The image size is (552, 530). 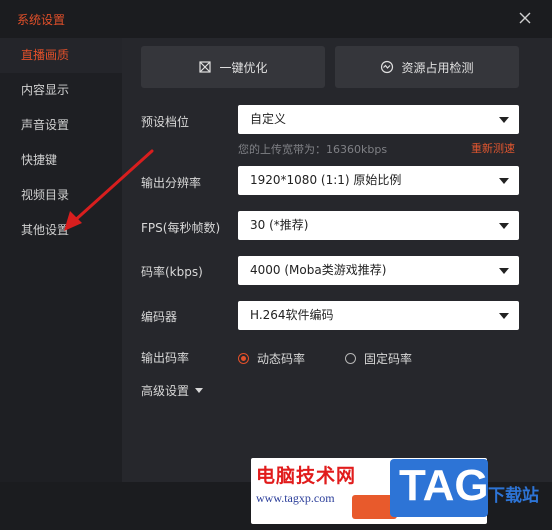 What do you see at coordinates (41, 20) in the screenshot?
I see `window-title: 系统设置` at bounding box center [41, 20].